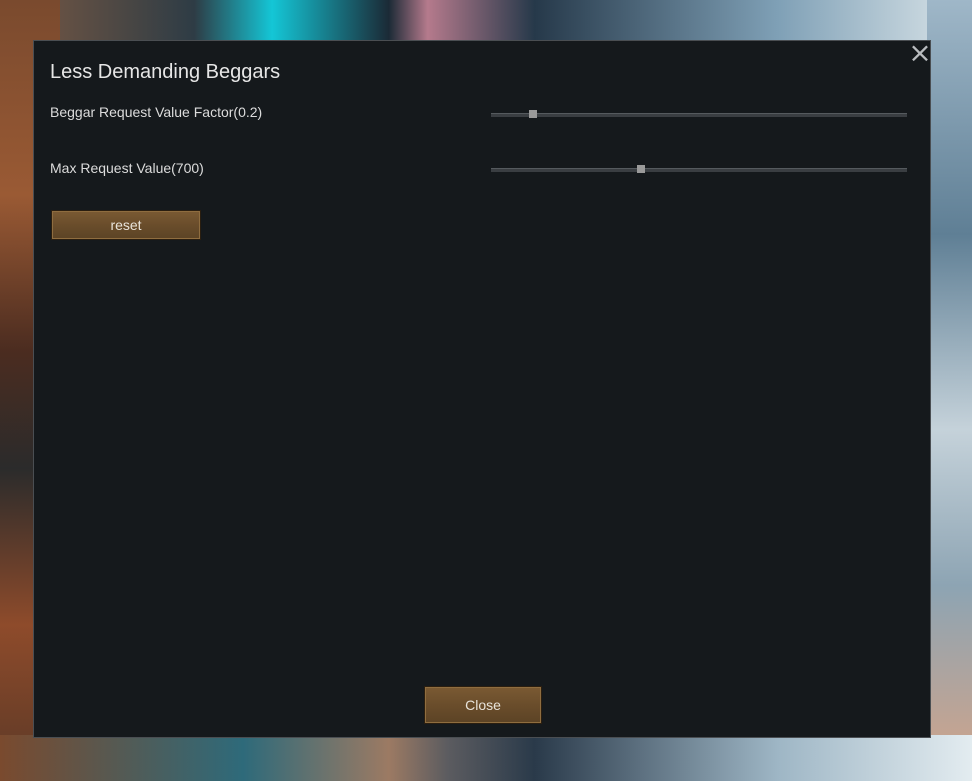 Image resolution: width=972 pixels, height=781 pixels. What do you see at coordinates (127, 168) in the screenshot?
I see `max-request-value-label: Max Request Value(700)` at bounding box center [127, 168].